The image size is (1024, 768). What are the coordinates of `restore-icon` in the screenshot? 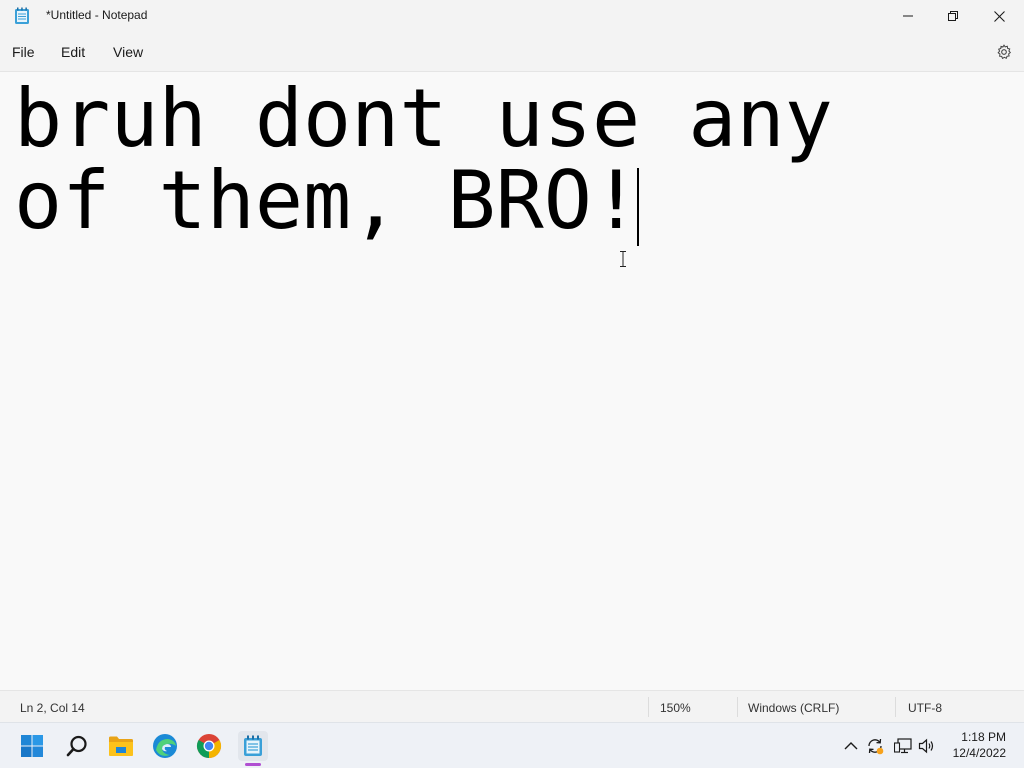 It's located at (953, 16).